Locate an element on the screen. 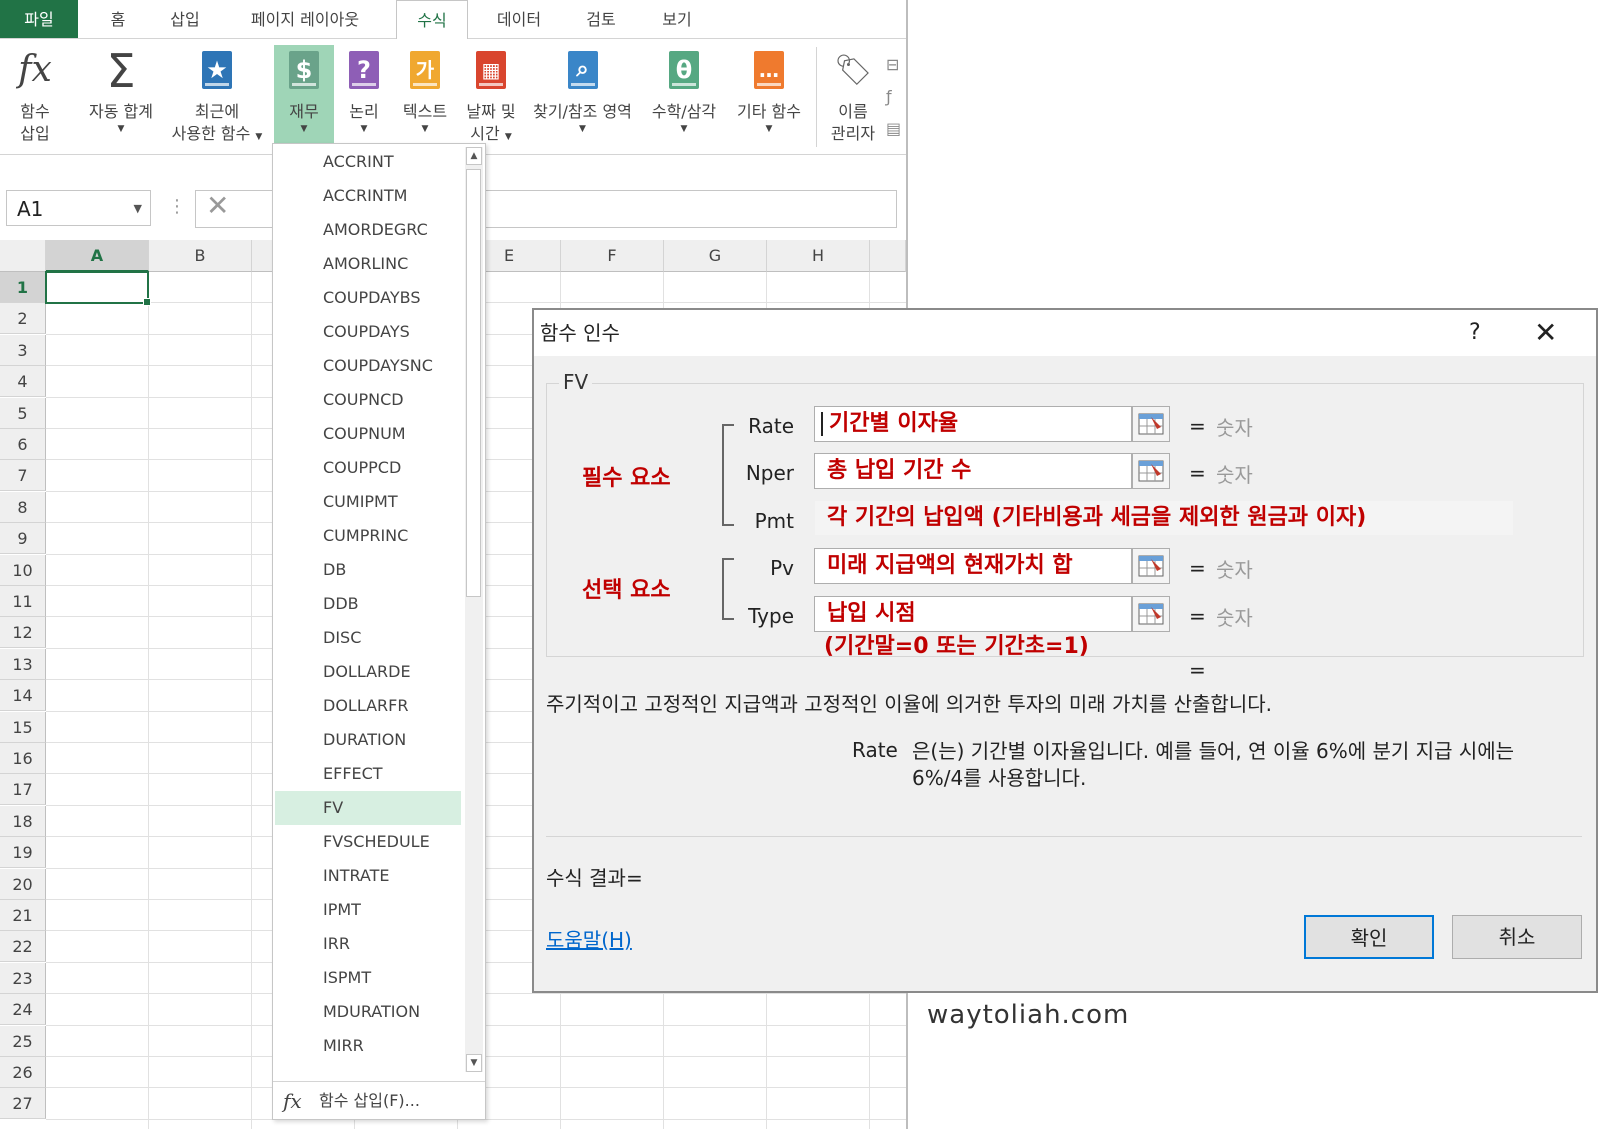 This screenshot has width=1601, height=1129. menu-item-fvschedule: FVSCHEDULE is located at coordinates (368, 842).